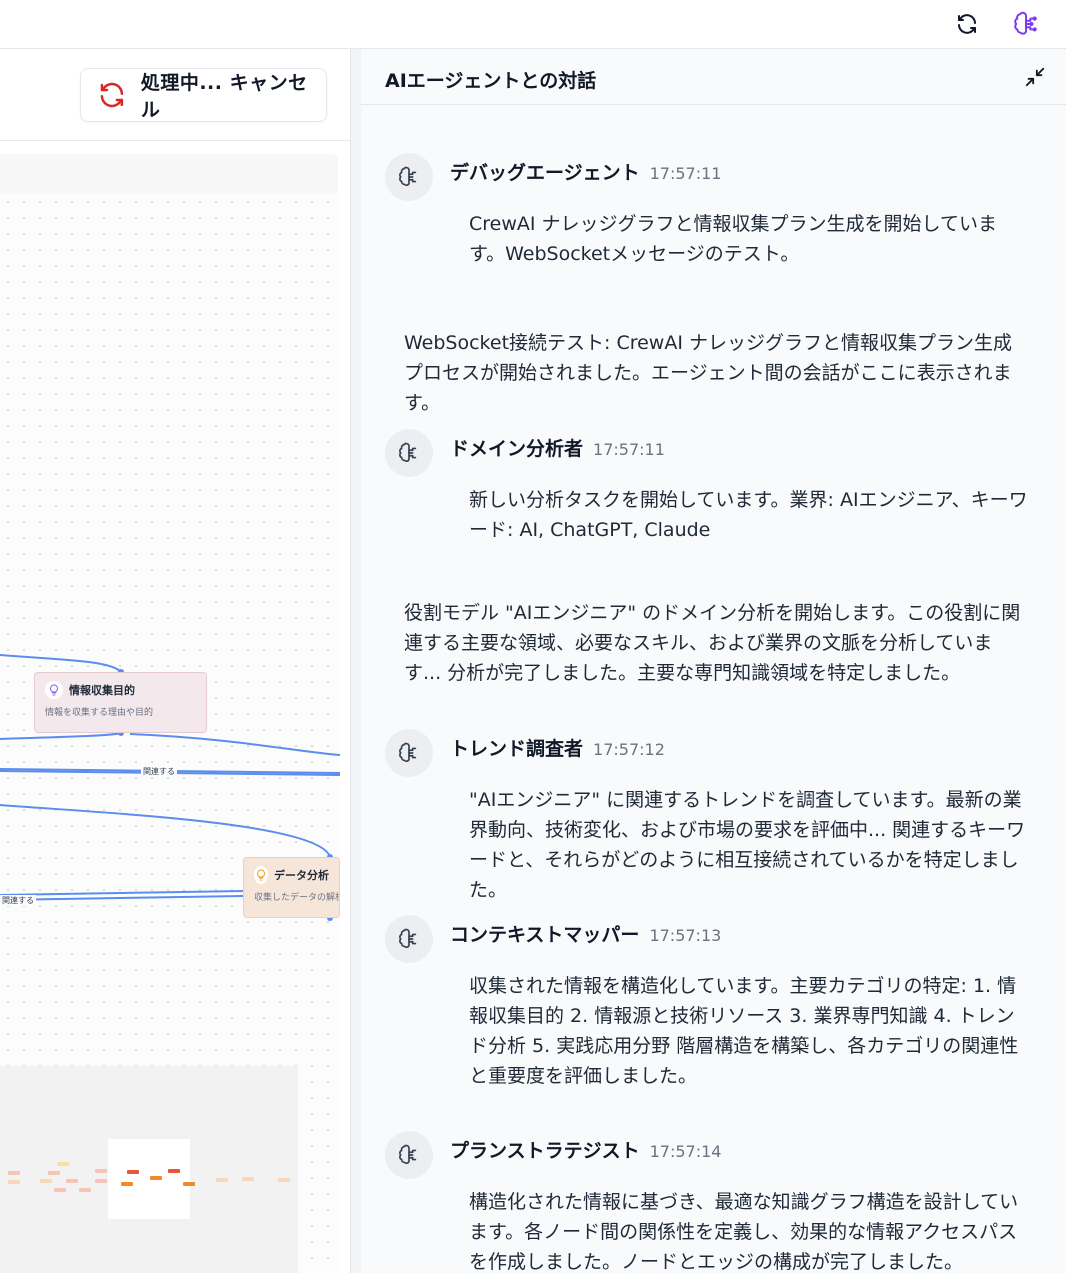  I want to click on graph-minimap, so click(149, 1169).